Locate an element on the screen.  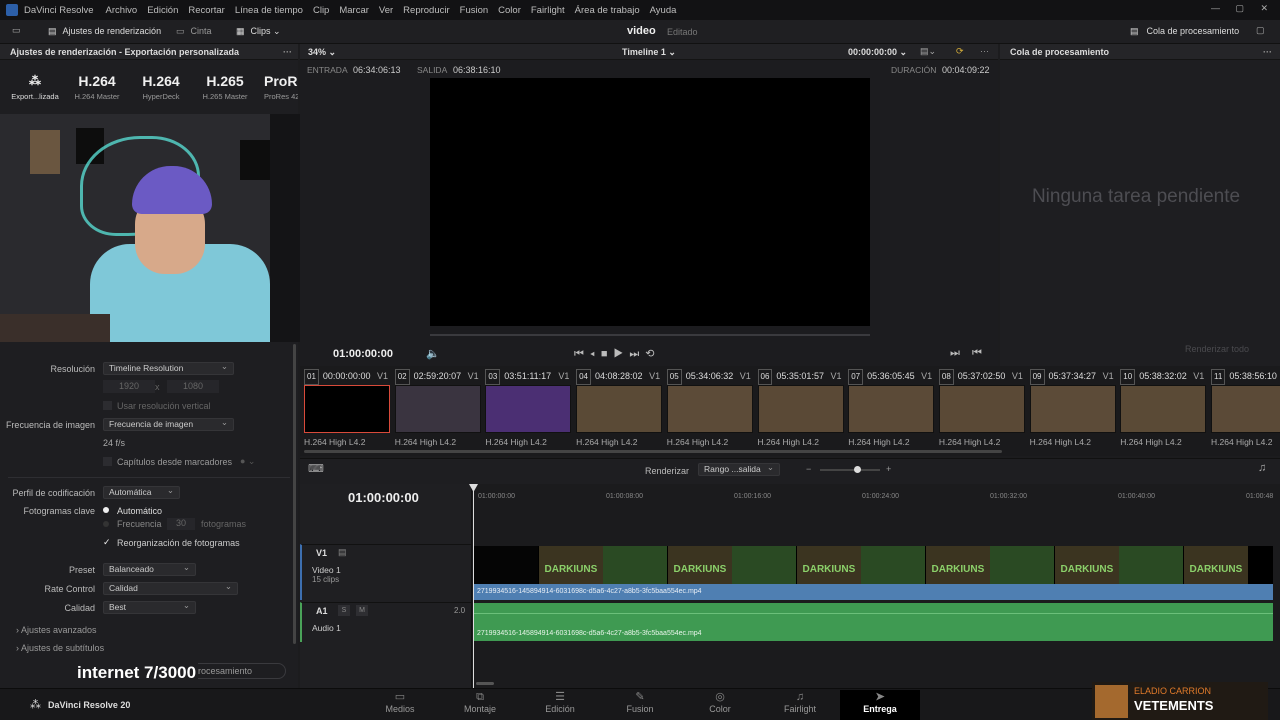
clip-track: V1 is located at coordinates (382, 376).